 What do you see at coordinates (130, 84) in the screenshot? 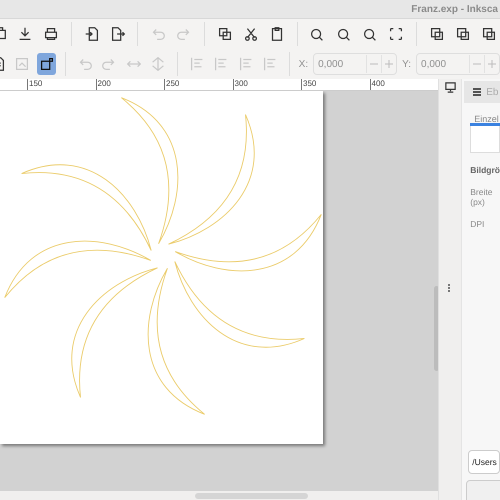
I see `ruler-label: 200` at bounding box center [130, 84].